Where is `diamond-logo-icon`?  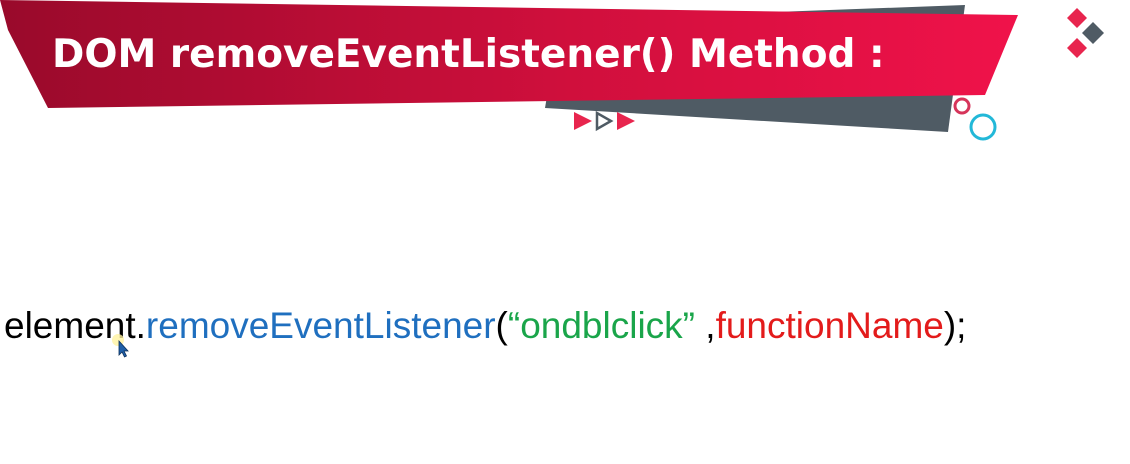 diamond-logo-icon is located at coordinates (1085, 33).